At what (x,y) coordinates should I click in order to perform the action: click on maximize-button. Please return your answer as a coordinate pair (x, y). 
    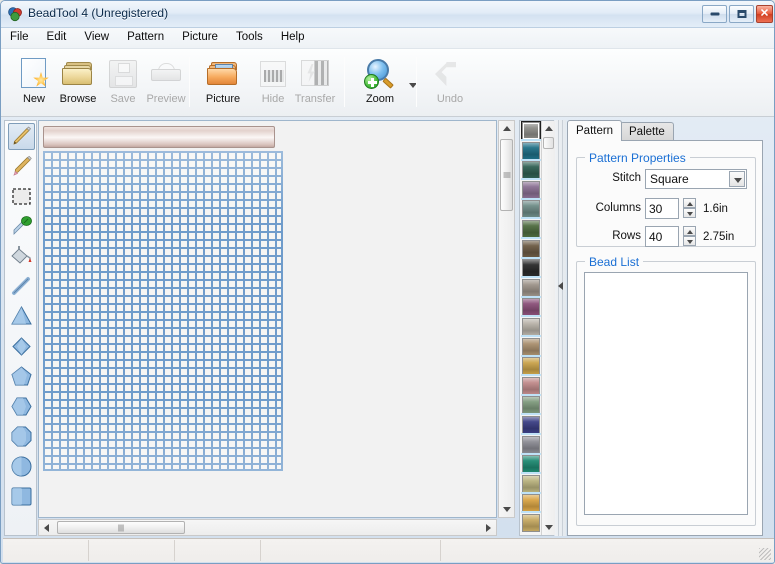
    Looking at the image, I should click on (741, 14).